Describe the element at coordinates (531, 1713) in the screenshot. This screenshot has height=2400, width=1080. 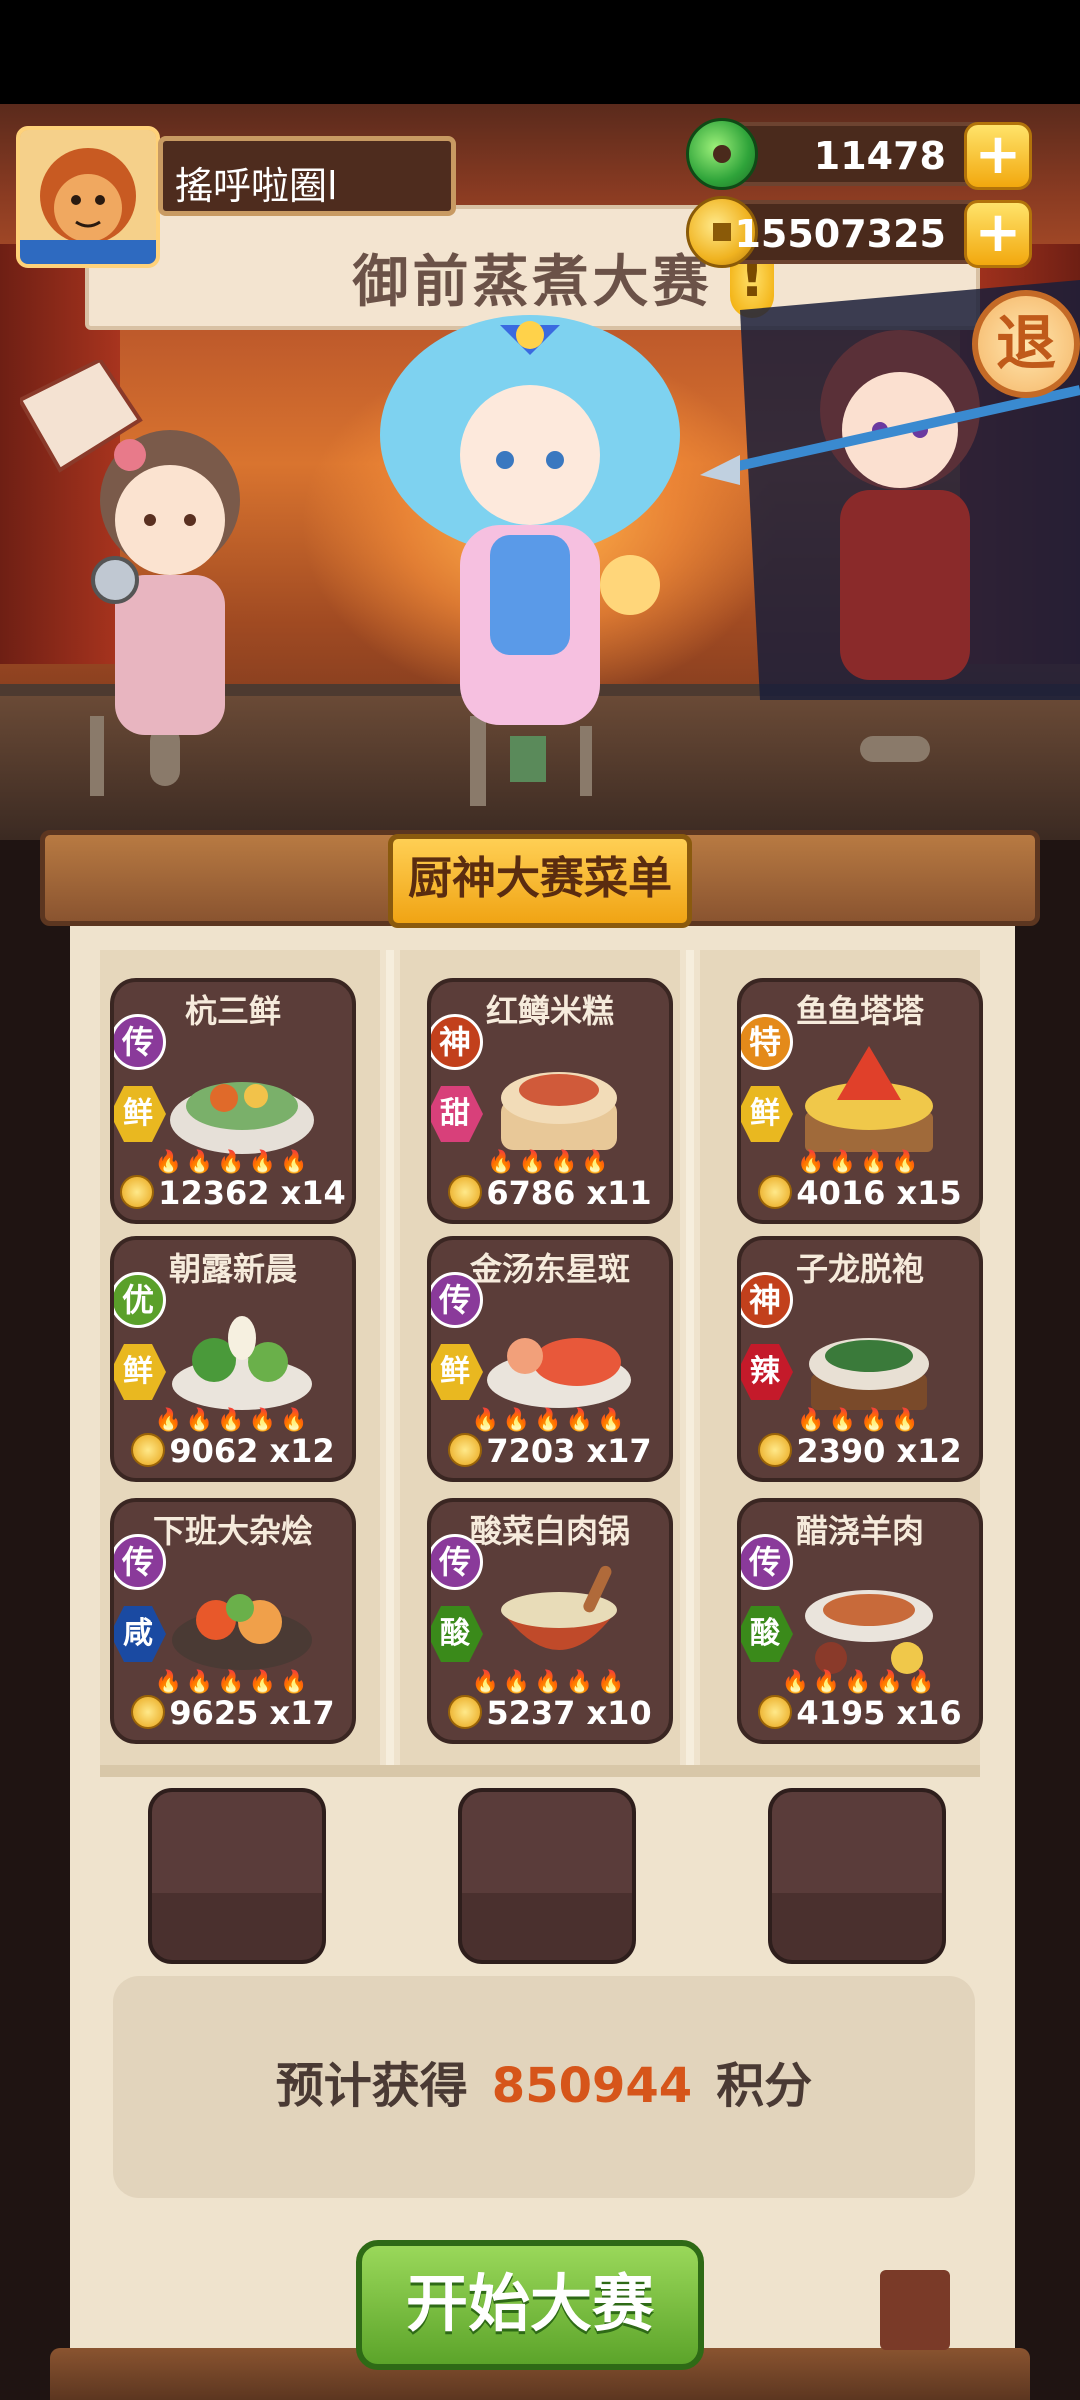
I see `dish-price: 5237` at that location.